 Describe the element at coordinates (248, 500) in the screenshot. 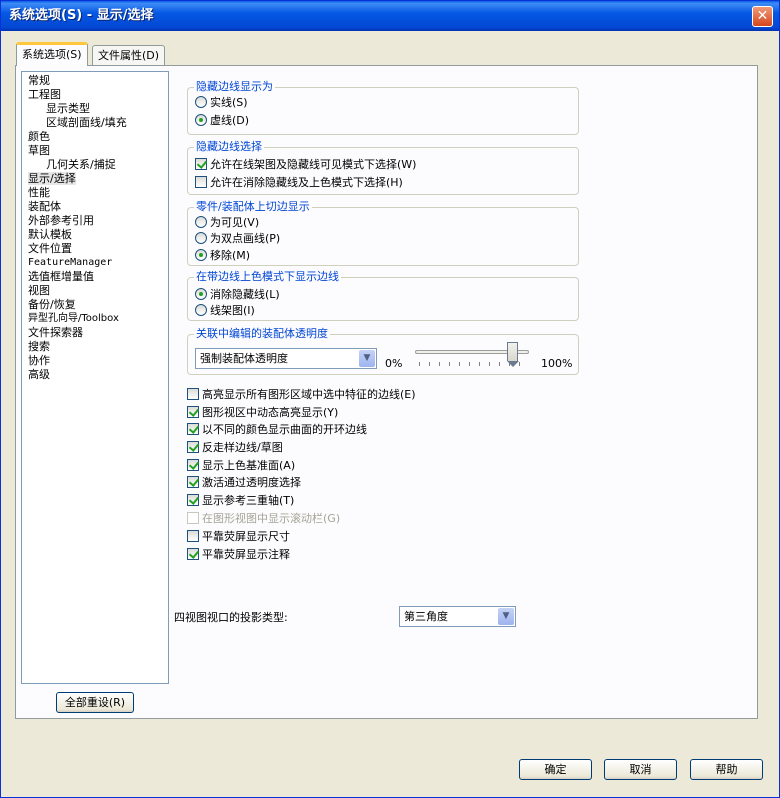

I see `option-label: 显示参考三重轴(T)` at that location.